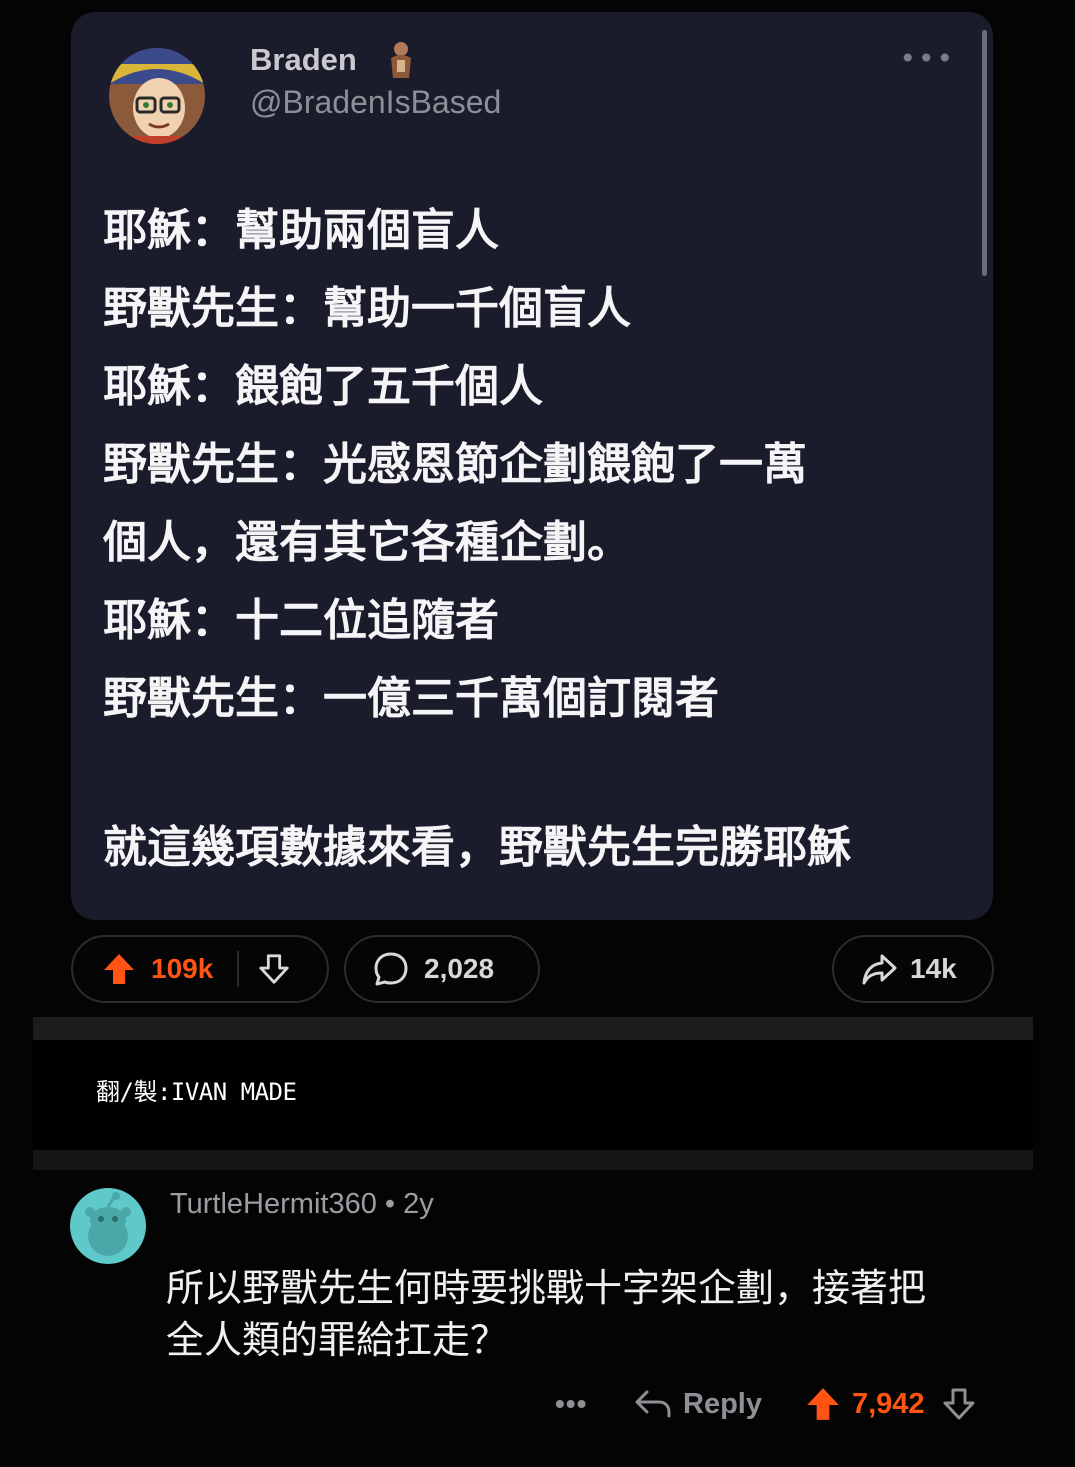 The image size is (1075, 1467). What do you see at coordinates (418, 1204) in the screenshot?
I see `comment-age: 2y` at bounding box center [418, 1204].